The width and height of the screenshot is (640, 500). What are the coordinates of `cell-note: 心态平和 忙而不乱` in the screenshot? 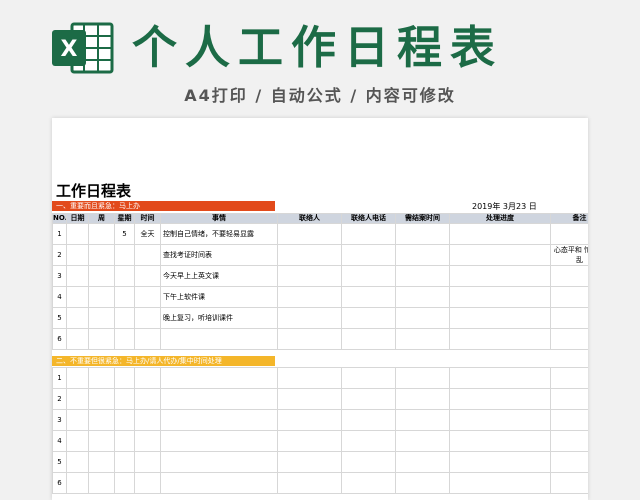 It's located at (569, 255).